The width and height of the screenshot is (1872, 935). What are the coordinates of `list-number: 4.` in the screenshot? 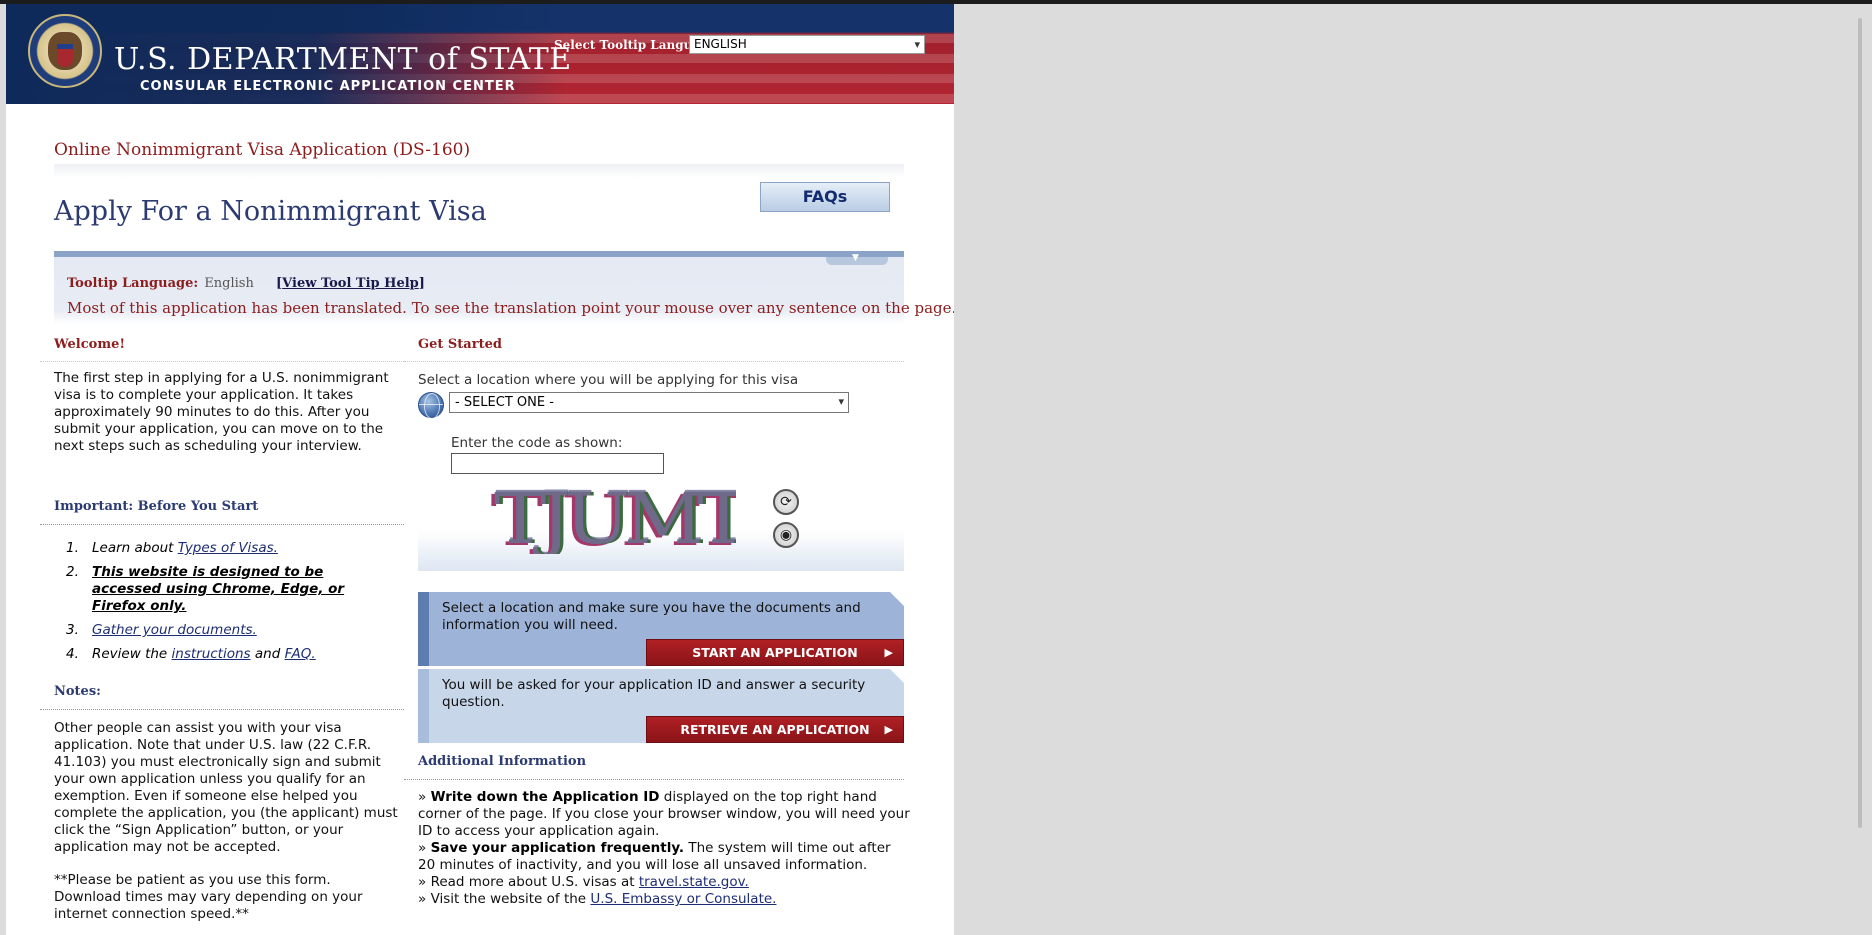 It's located at (72, 654).